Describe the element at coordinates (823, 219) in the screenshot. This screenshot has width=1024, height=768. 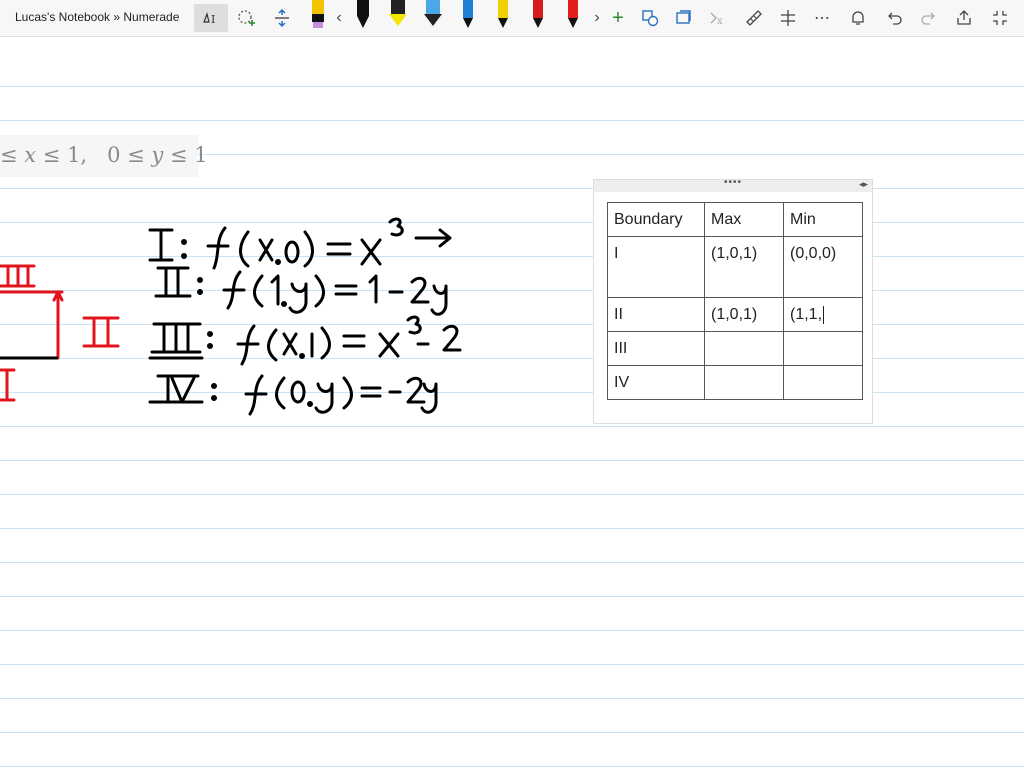
I see `table-header-cell: Min` at that location.